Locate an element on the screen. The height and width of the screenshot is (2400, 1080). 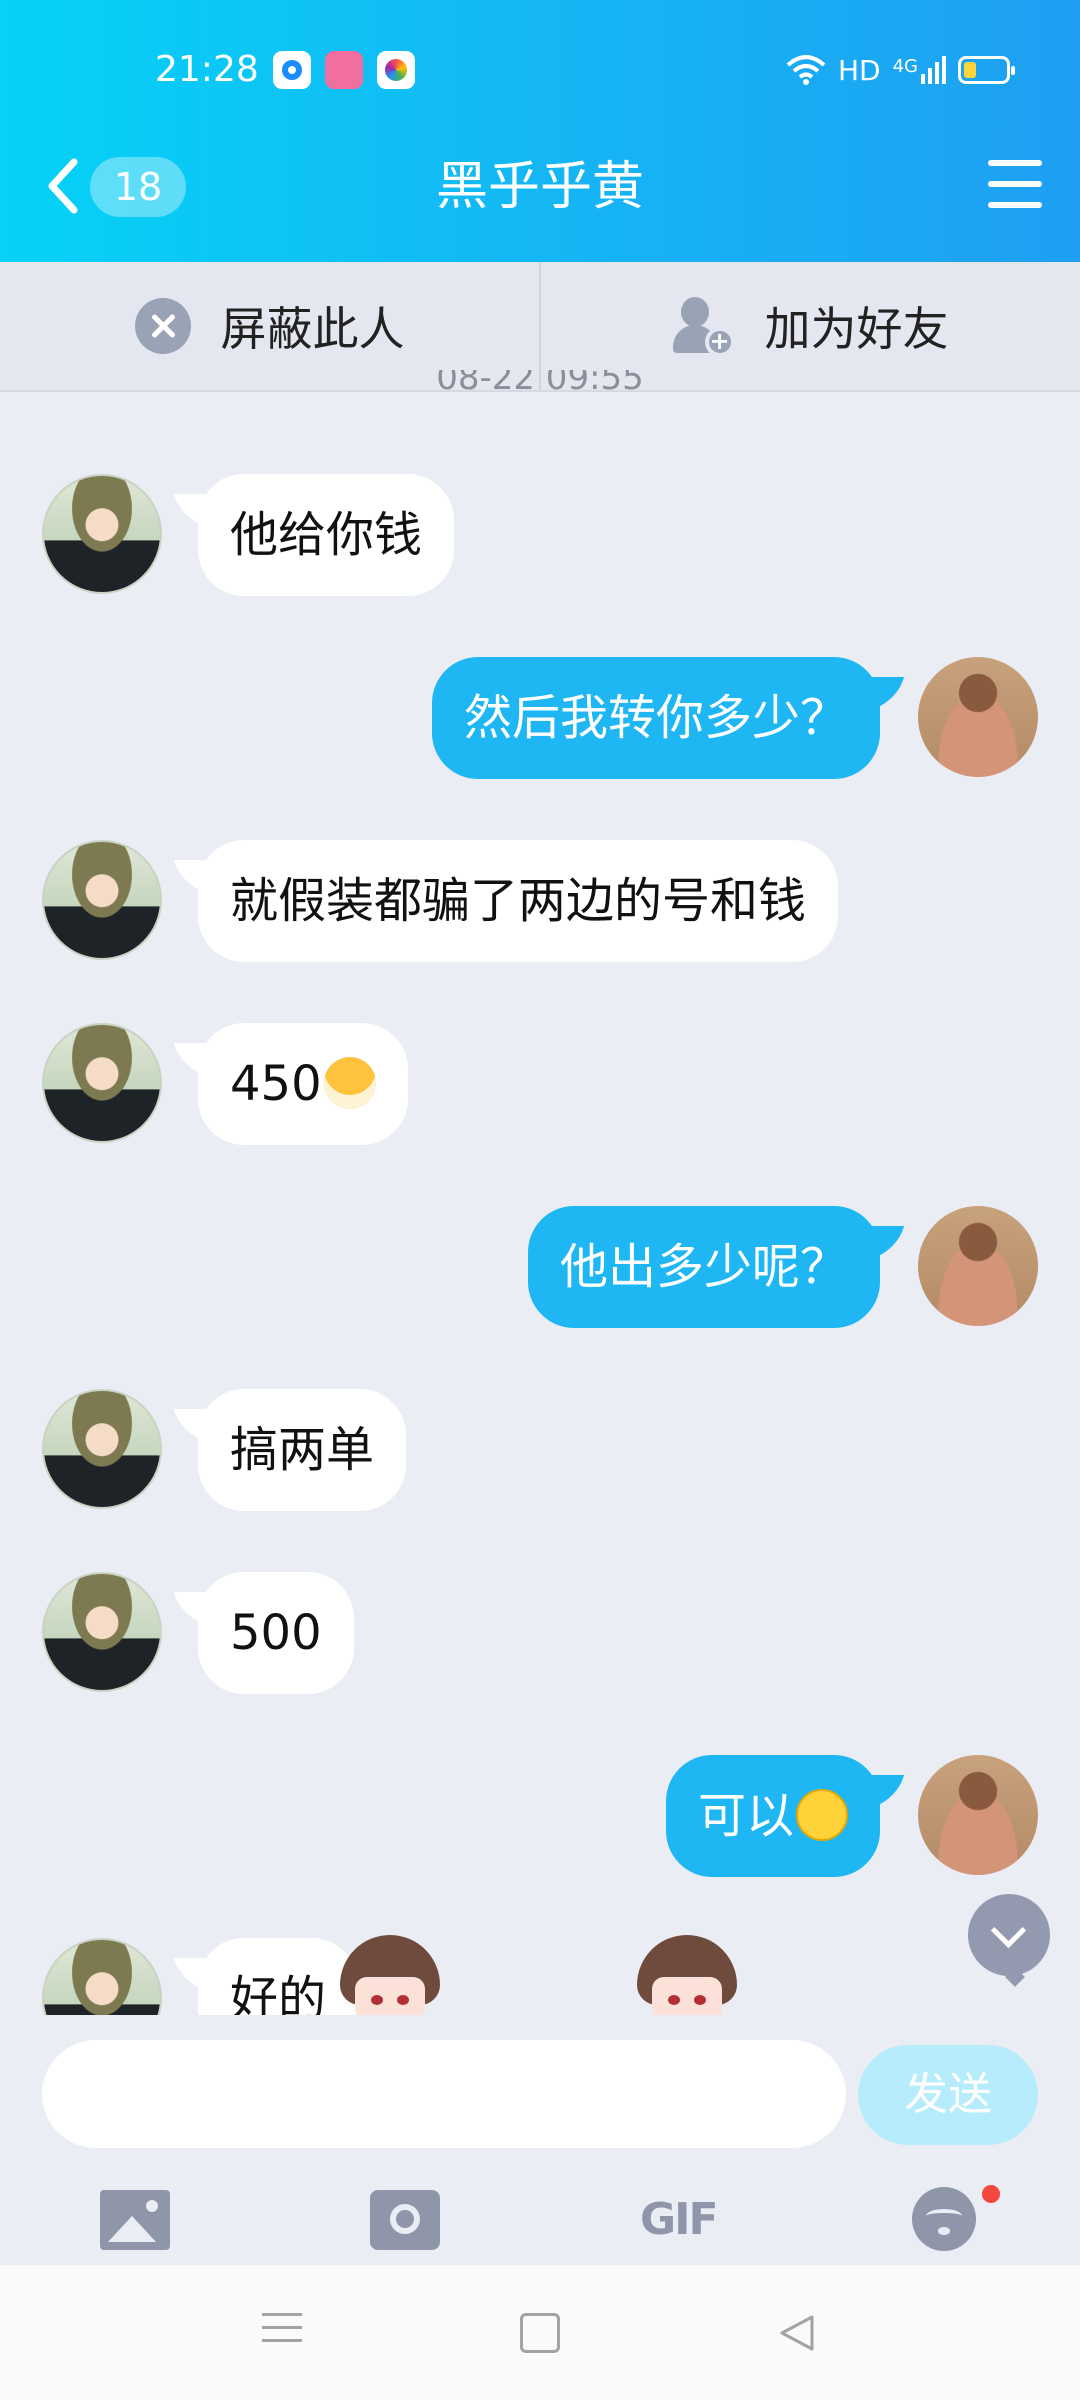
send-button: 发送 is located at coordinates (948, 2095).